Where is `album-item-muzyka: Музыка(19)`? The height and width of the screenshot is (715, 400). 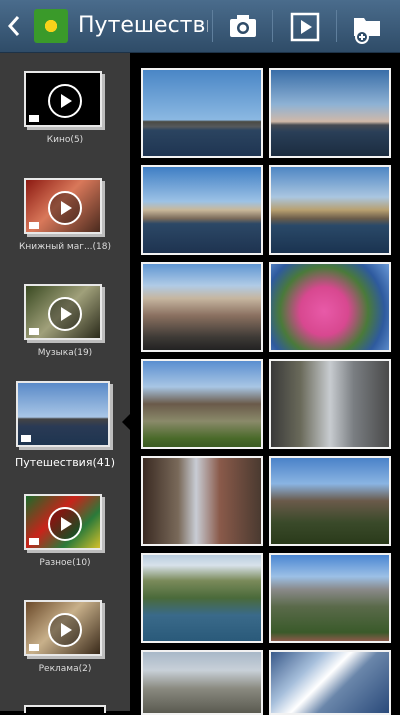
album-item-muzyka: Музыка(19) is located at coordinates (65, 324).